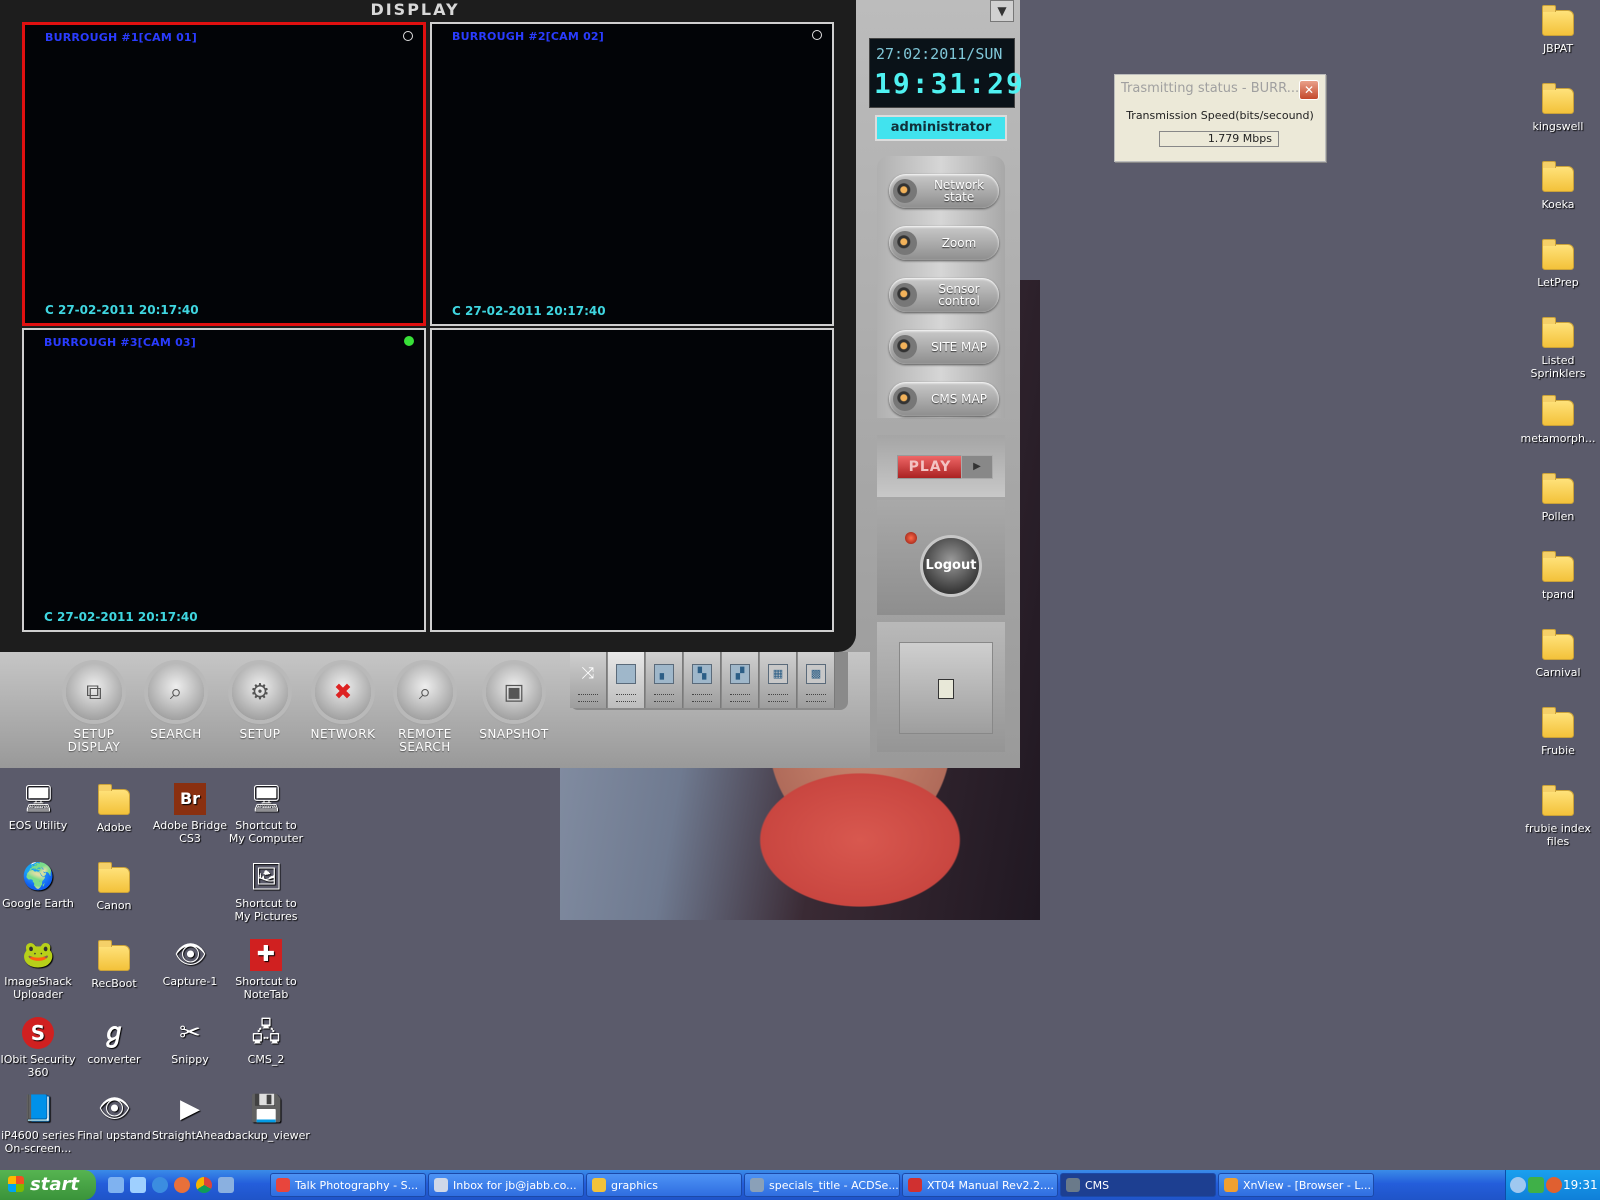  I want to click on layout-3x3-button: ▦, so click(778, 680).